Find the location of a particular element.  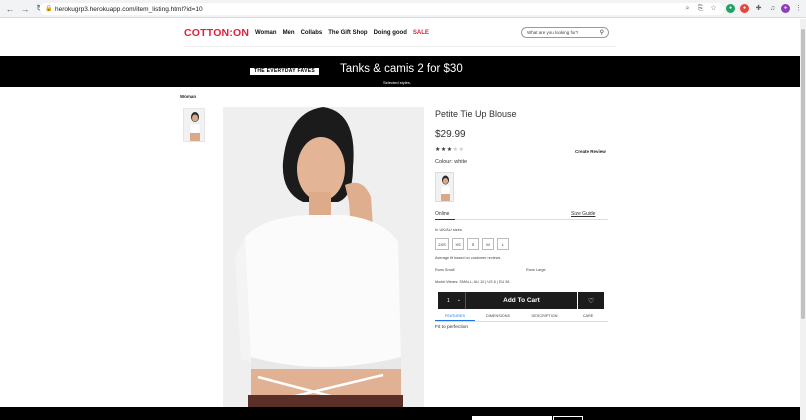

brand-logo: COTTON:ON is located at coordinates (216, 33).